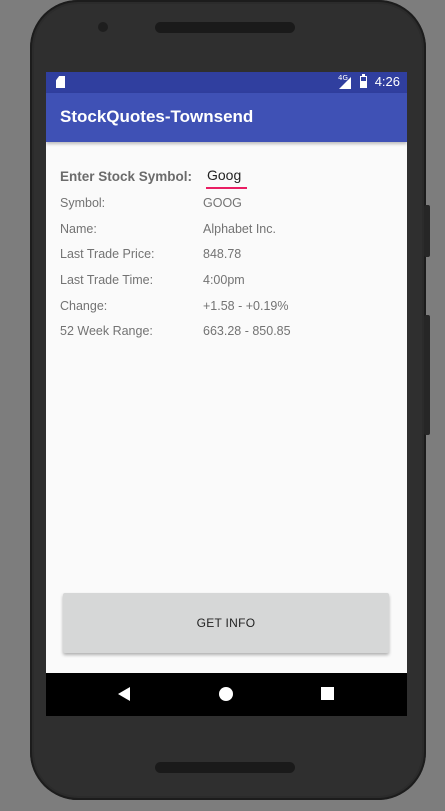 The height and width of the screenshot is (811, 445). I want to click on detail-value: 4:00pm, so click(224, 280).